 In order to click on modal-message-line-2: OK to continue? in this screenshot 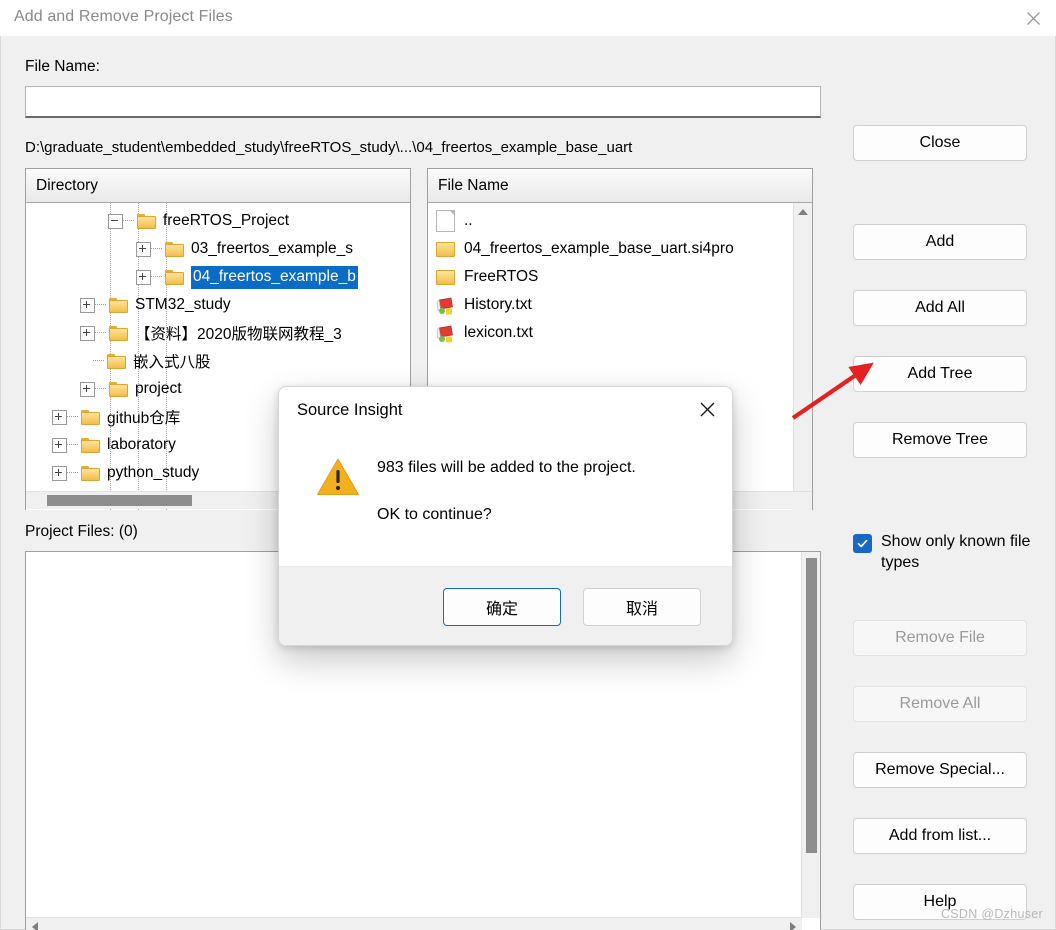, I will do `click(434, 514)`.